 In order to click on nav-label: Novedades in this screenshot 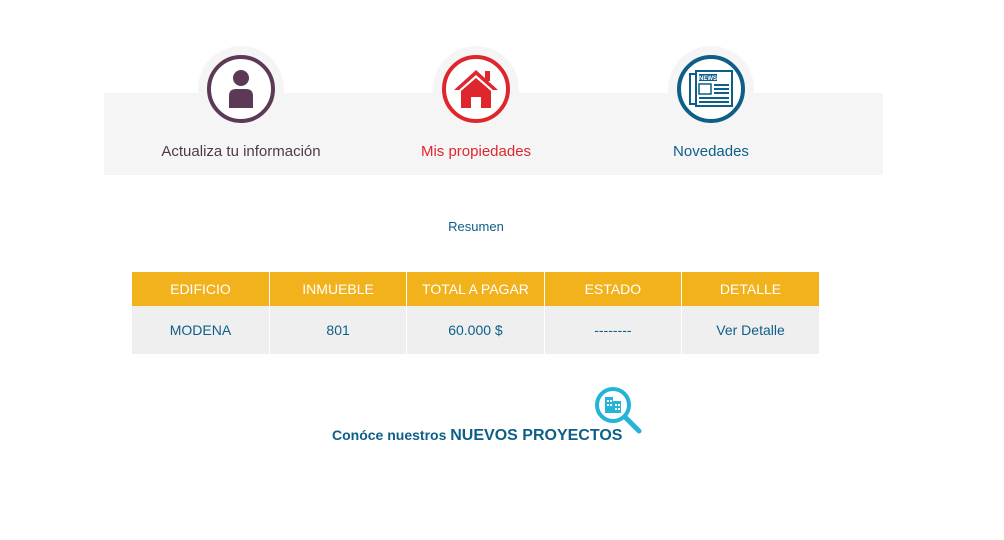, I will do `click(711, 151)`.